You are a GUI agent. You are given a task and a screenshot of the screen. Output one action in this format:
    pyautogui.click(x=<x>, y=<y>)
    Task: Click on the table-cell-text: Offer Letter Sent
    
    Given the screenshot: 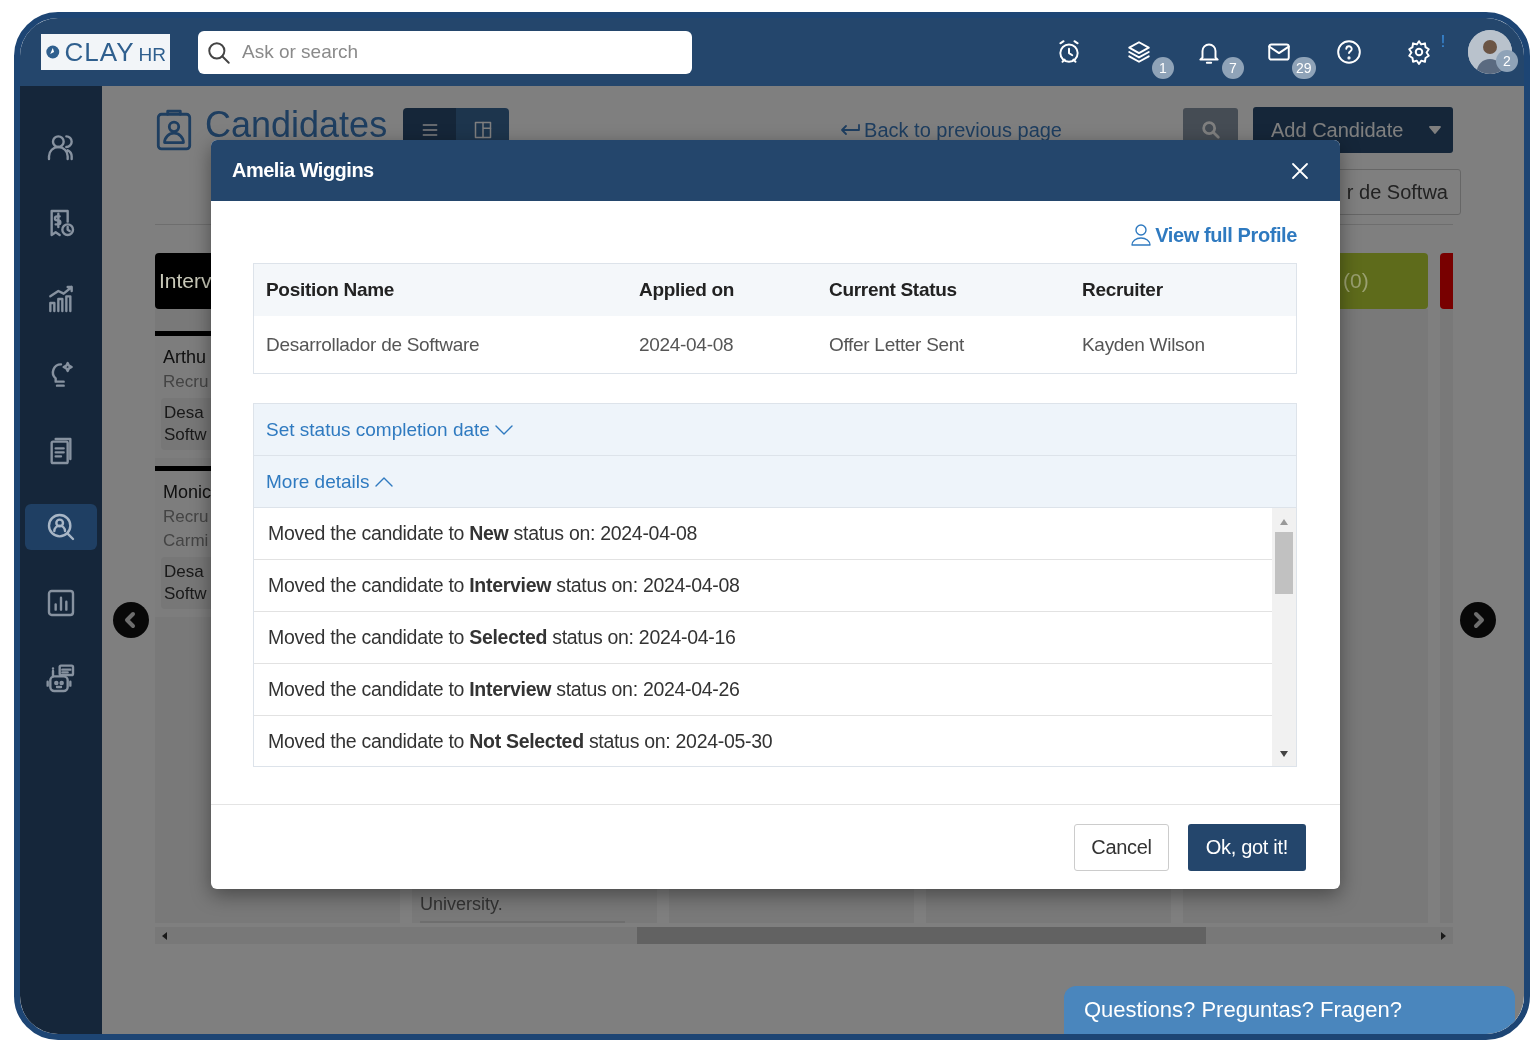 What is the action you would take?
    pyautogui.click(x=897, y=344)
    